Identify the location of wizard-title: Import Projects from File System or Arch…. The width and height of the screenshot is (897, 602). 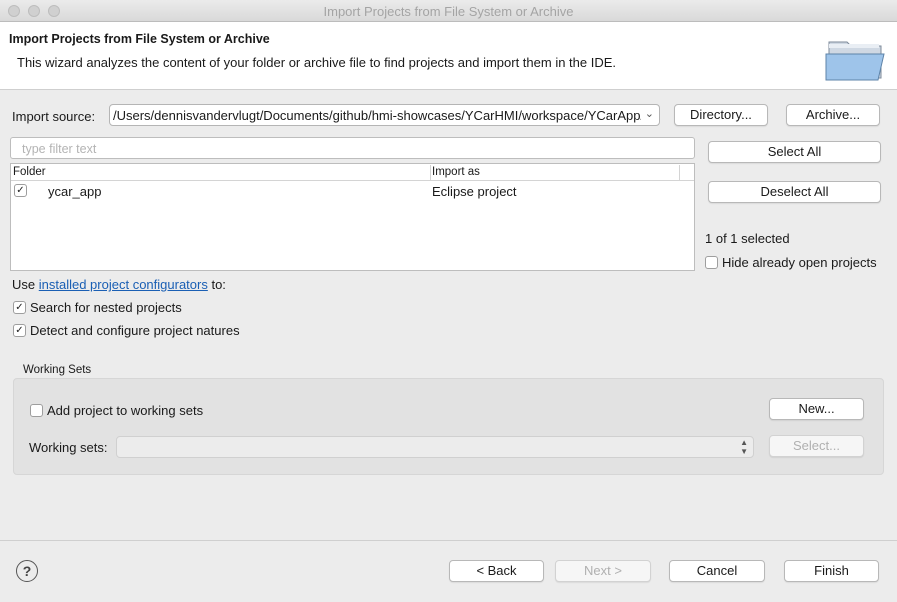
(139, 39).